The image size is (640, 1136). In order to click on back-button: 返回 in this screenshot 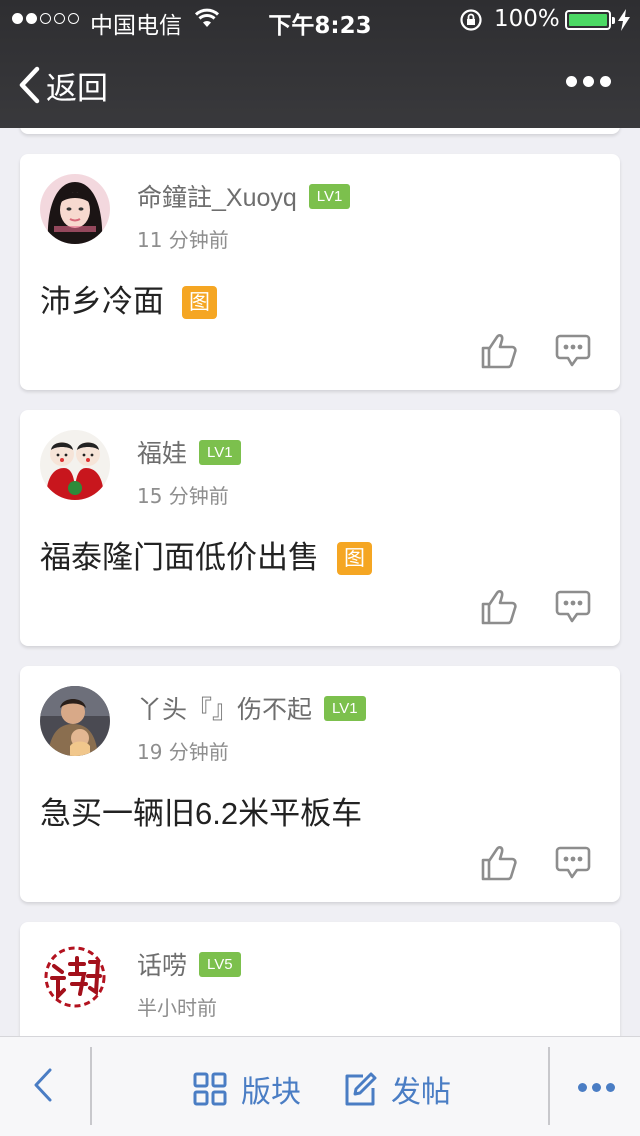, I will do `click(63, 85)`.